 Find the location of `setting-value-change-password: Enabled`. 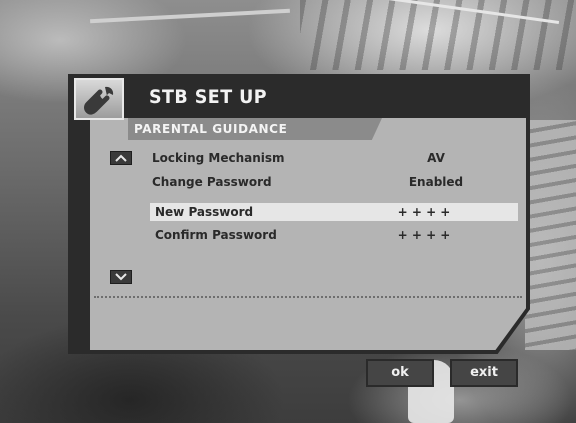

setting-value-change-password: Enabled is located at coordinates (436, 182).